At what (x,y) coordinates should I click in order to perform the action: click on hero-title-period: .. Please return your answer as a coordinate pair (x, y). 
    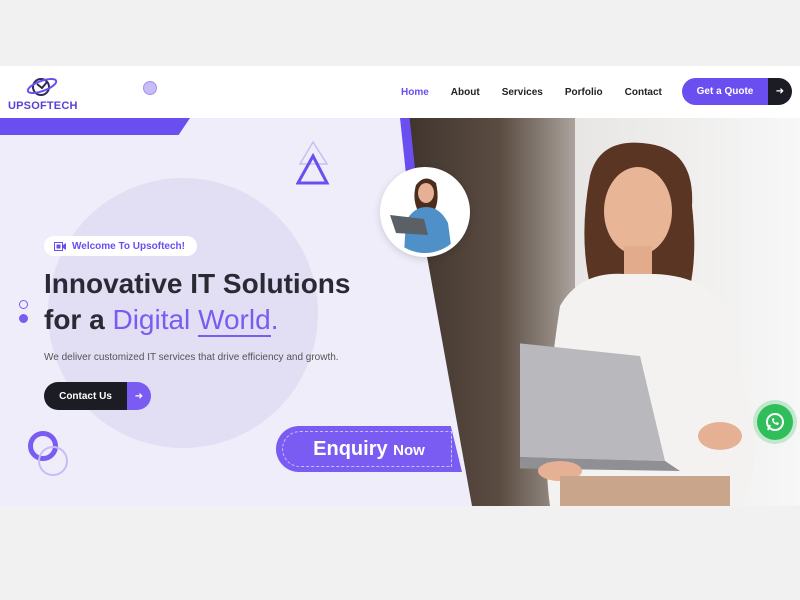
    Looking at the image, I should click on (274, 319).